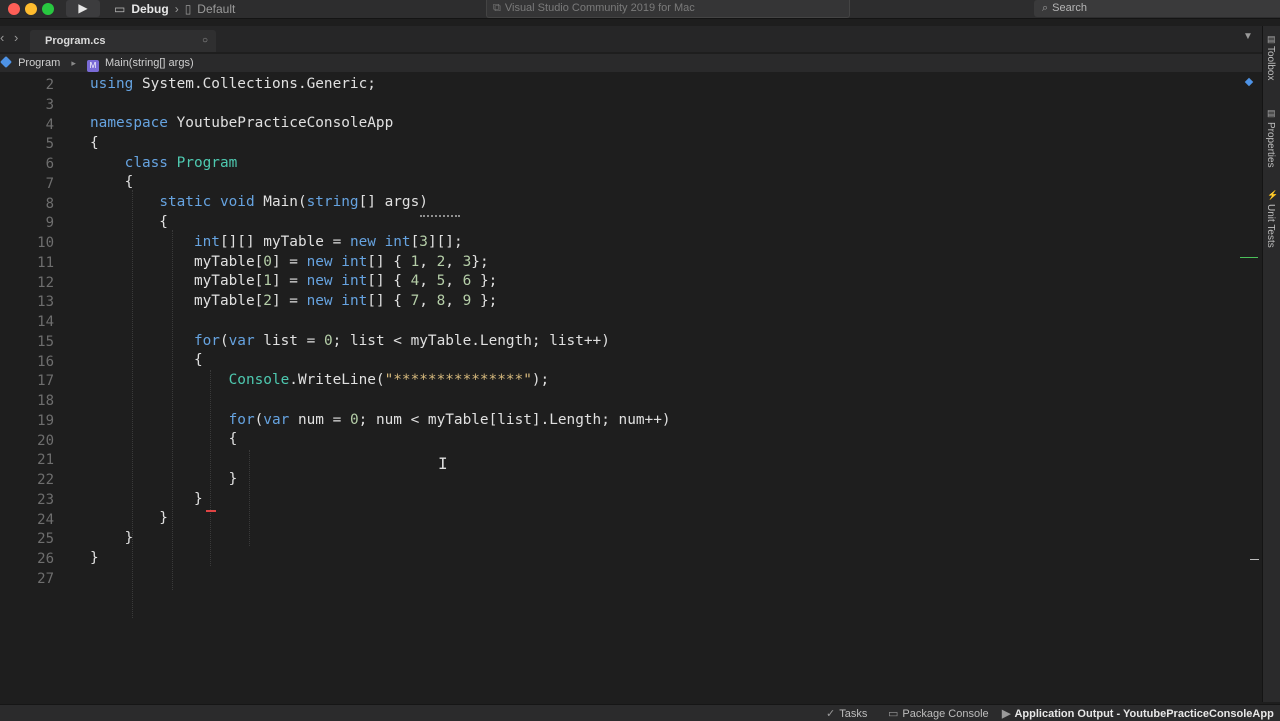  I want to click on line-number: 5, so click(49, 144).